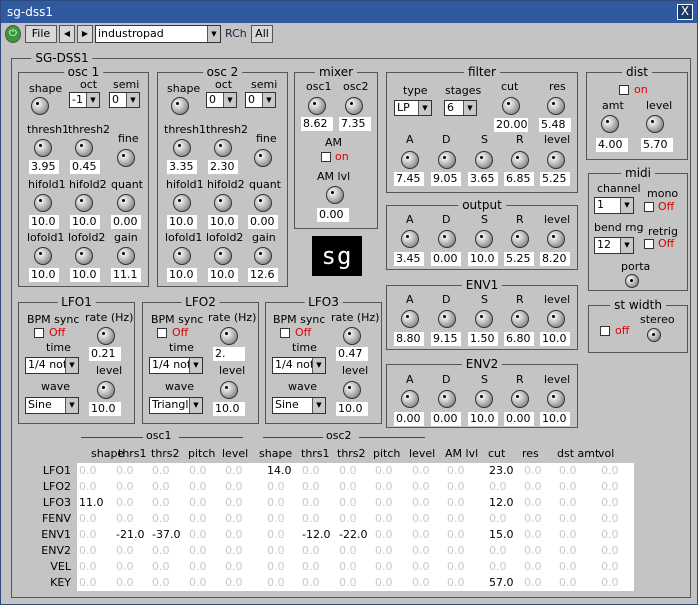 The width and height of the screenshot is (698, 605). Describe the element at coordinates (556, 319) in the screenshot. I see `env1-level-knob` at that location.